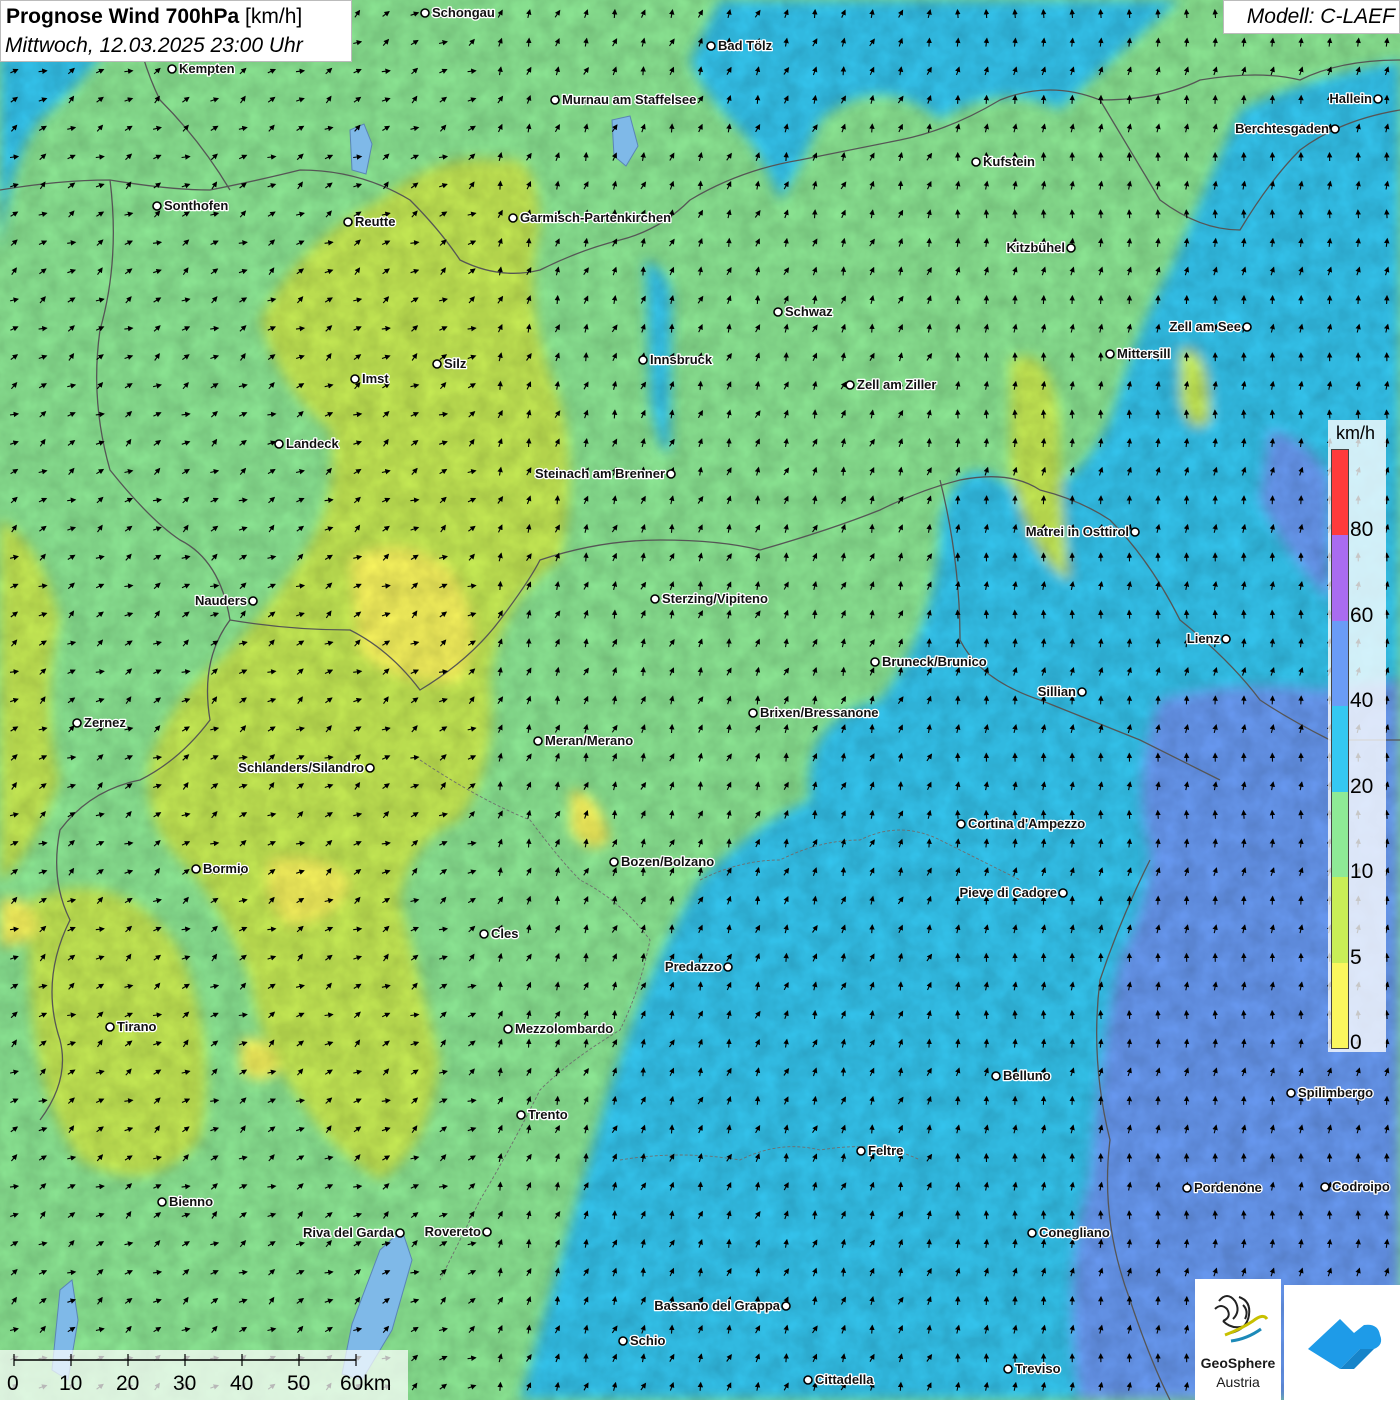 The image size is (1400, 1405). I want to click on legend-tick-label: 10, so click(1361, 872).